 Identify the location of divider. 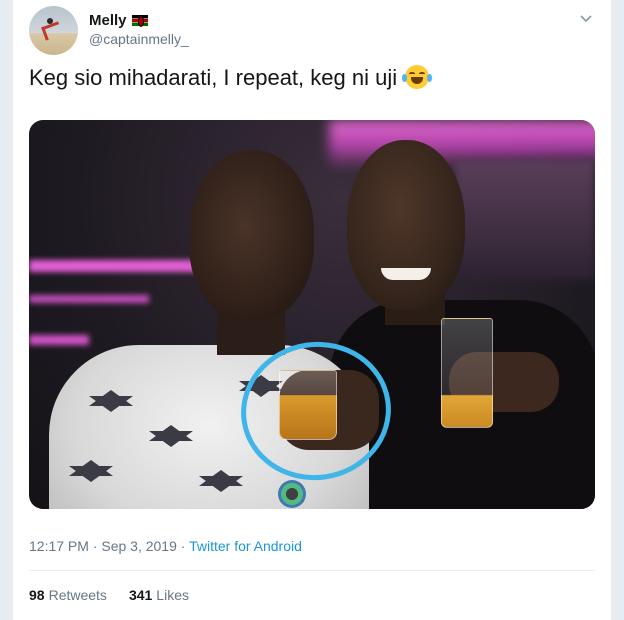
(312, 570).